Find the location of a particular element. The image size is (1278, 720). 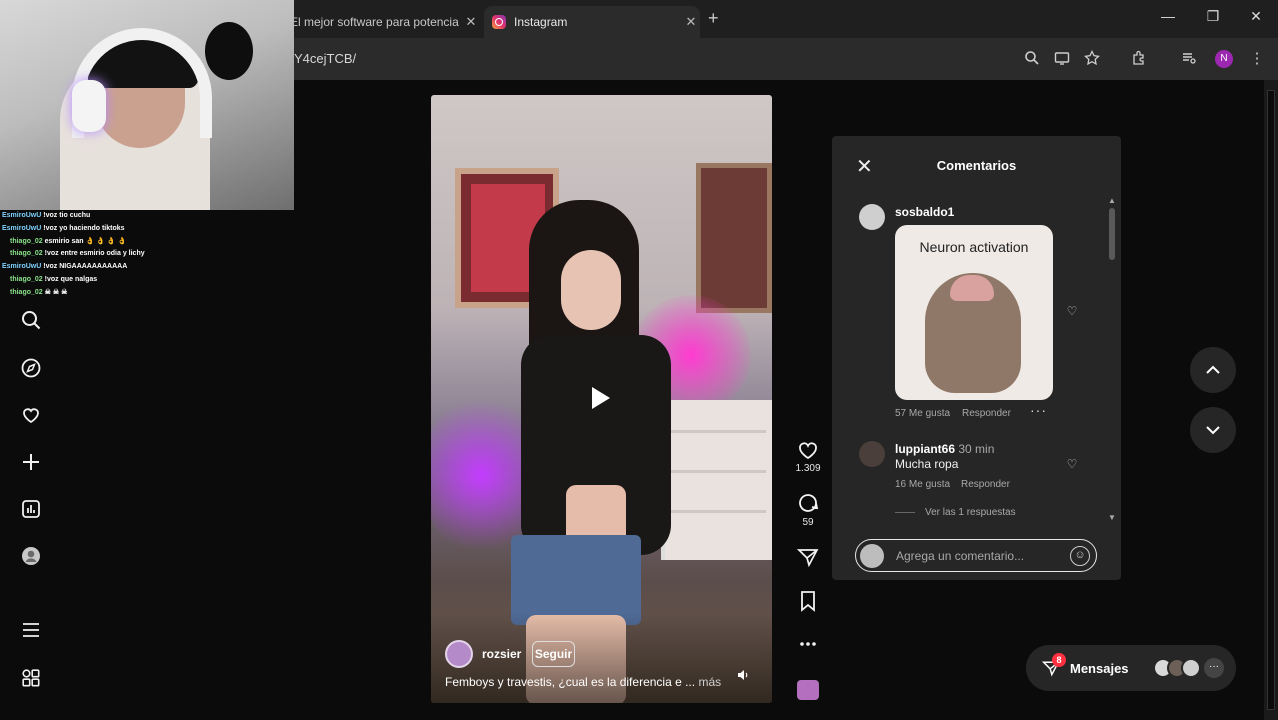

play-icon is located at coordinates (601, 398).